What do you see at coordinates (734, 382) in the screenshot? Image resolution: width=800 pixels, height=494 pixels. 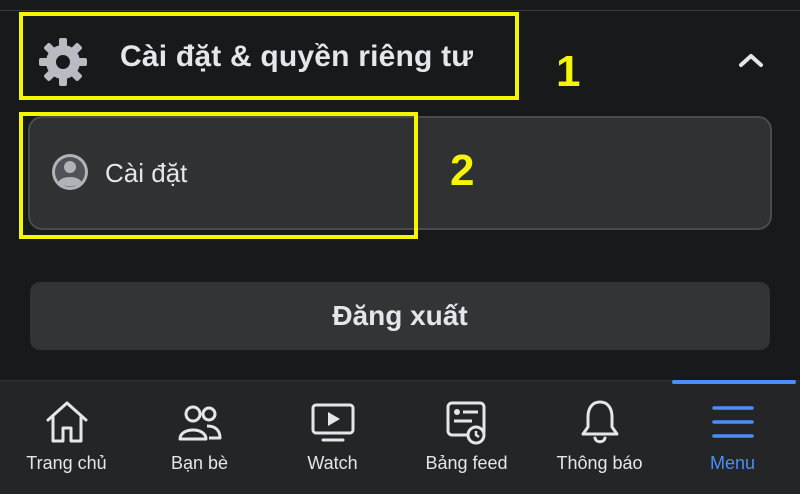 I see `active-tab-indicator` at bounding box center [734, 382].